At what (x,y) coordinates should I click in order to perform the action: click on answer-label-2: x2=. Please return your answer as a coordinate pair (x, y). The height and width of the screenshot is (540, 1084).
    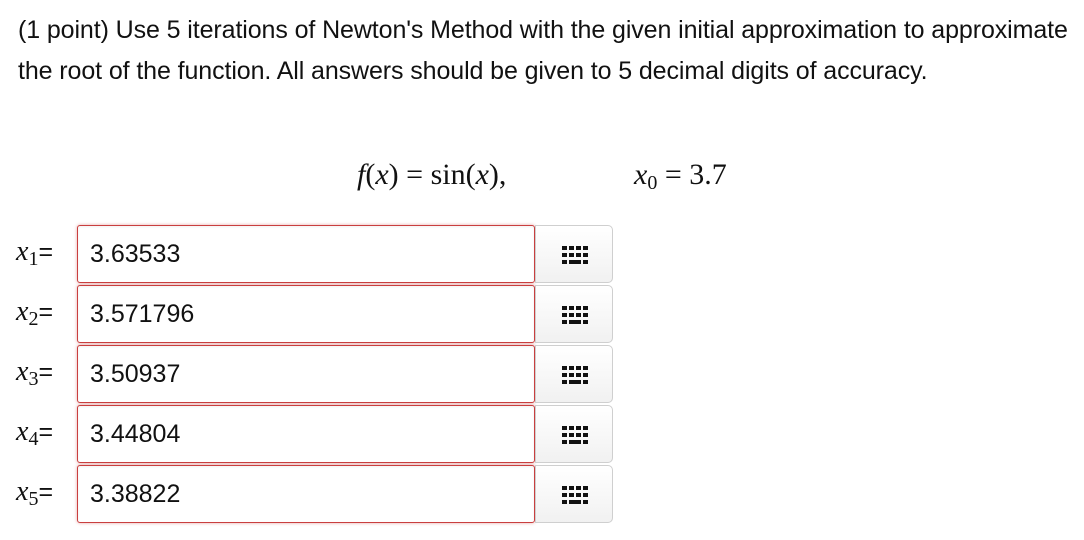
    Looking at the image, I should click on (35, 313).